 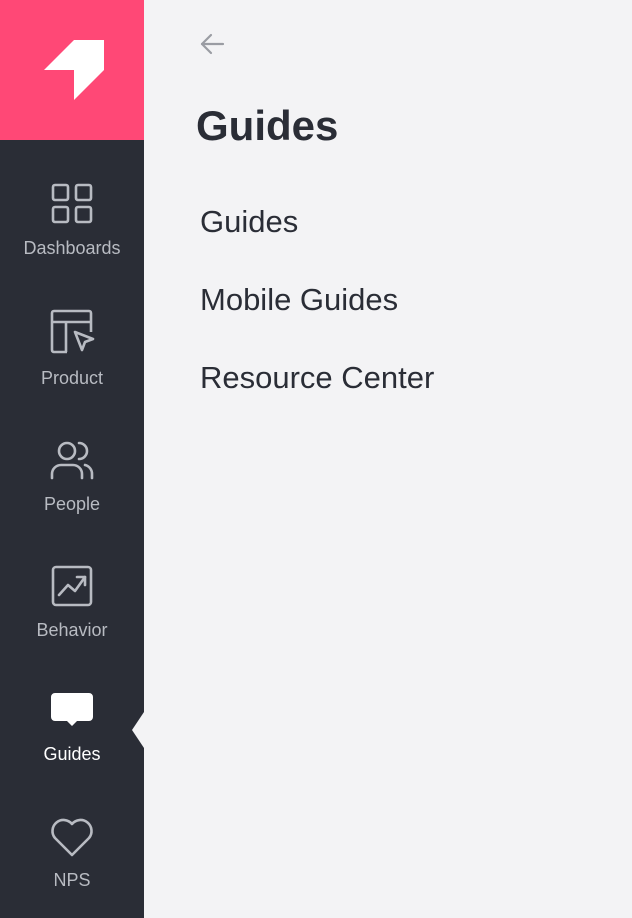 What do you see at coordinates (72, 363) in the screenshot?
I see `sidebar-item-product: Product` at bounding box center [72, 363].